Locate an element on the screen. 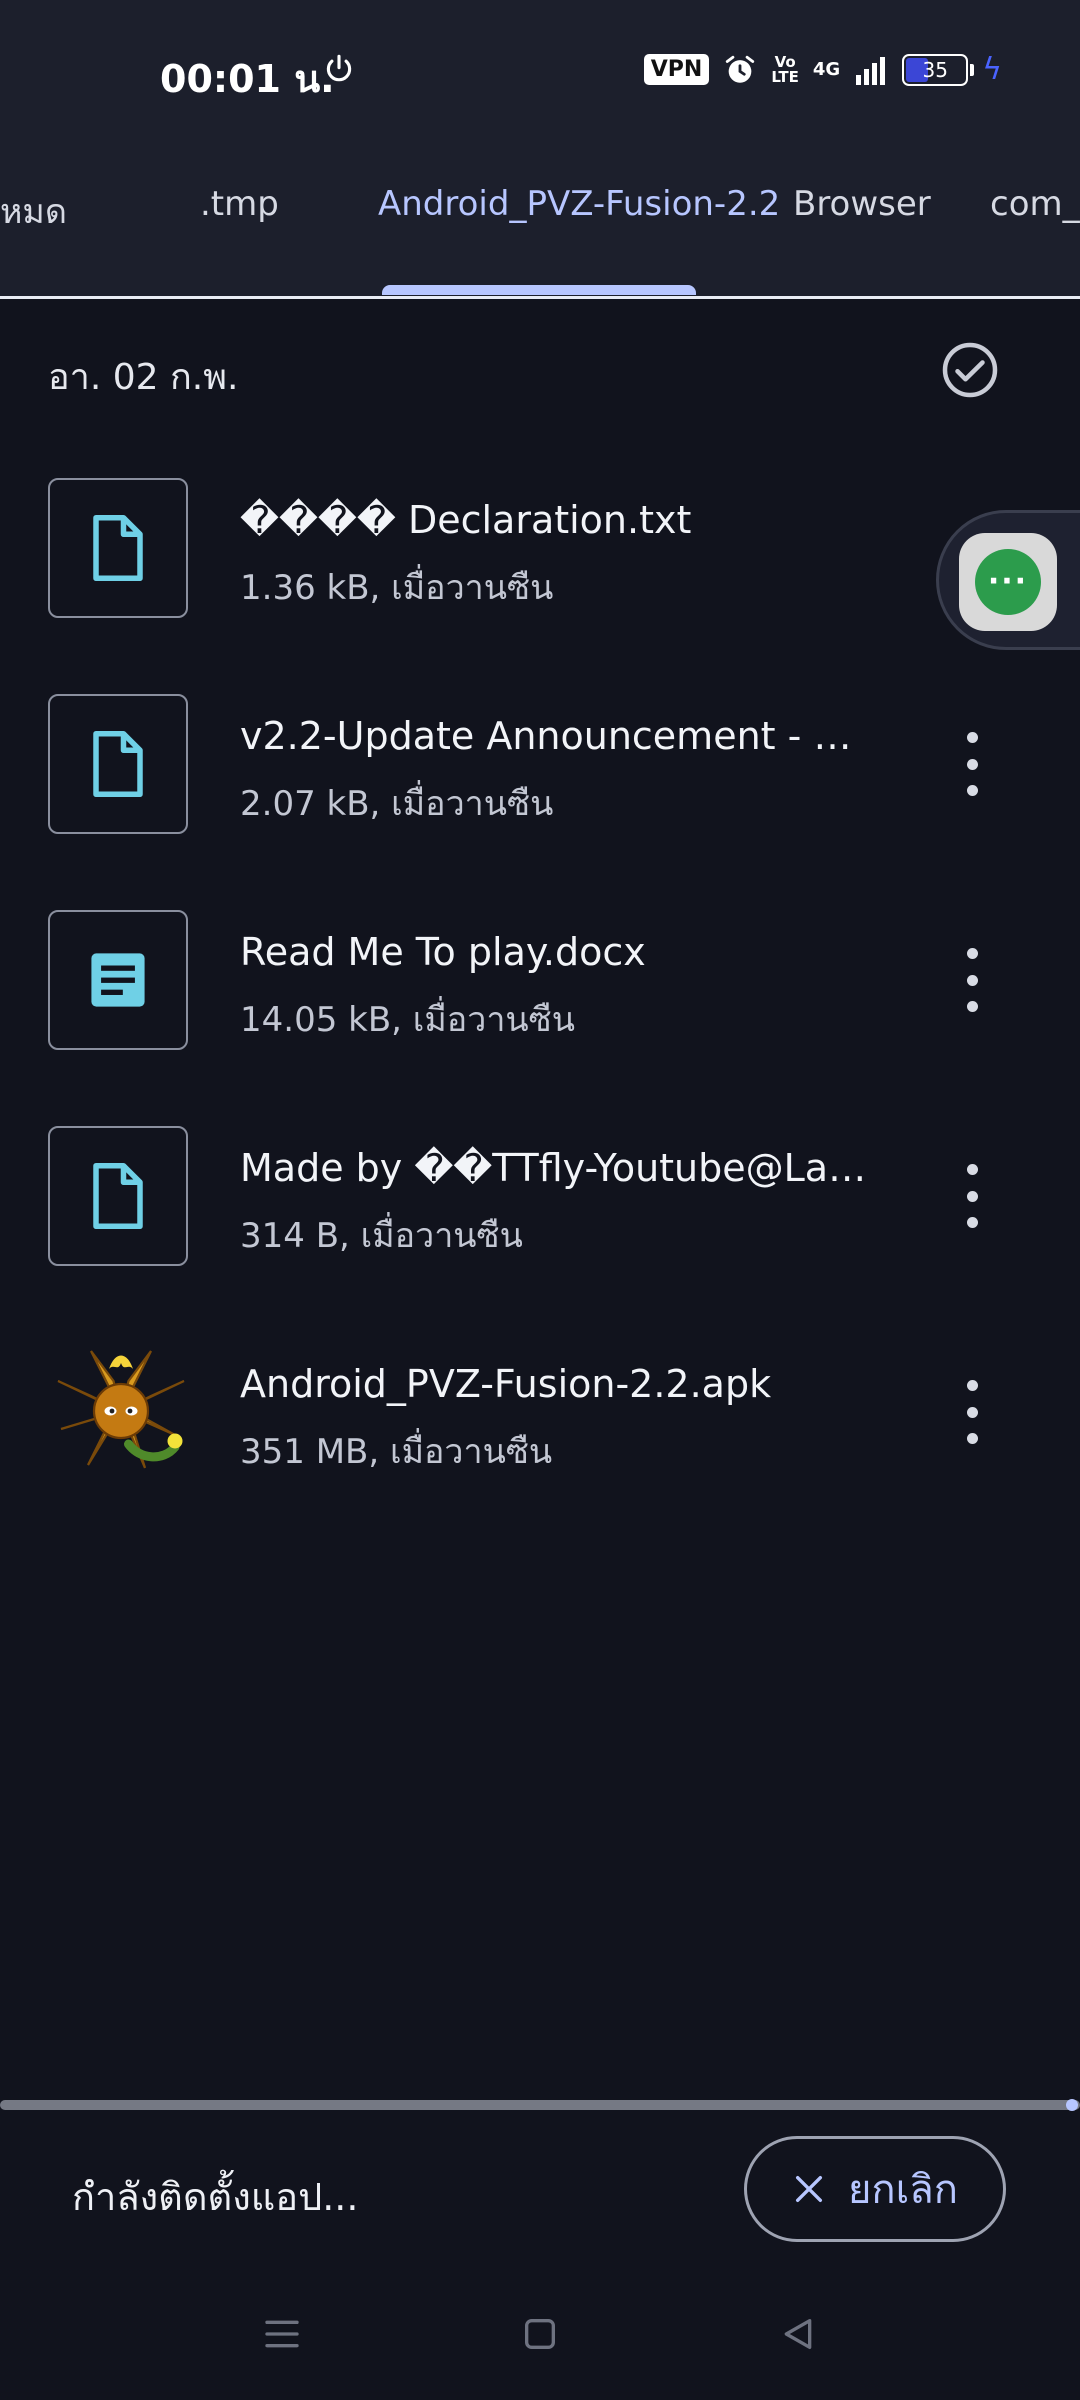  file-meta: 14.05 kB, เมื่อวานซืน is located at coordinates (407, 1020).